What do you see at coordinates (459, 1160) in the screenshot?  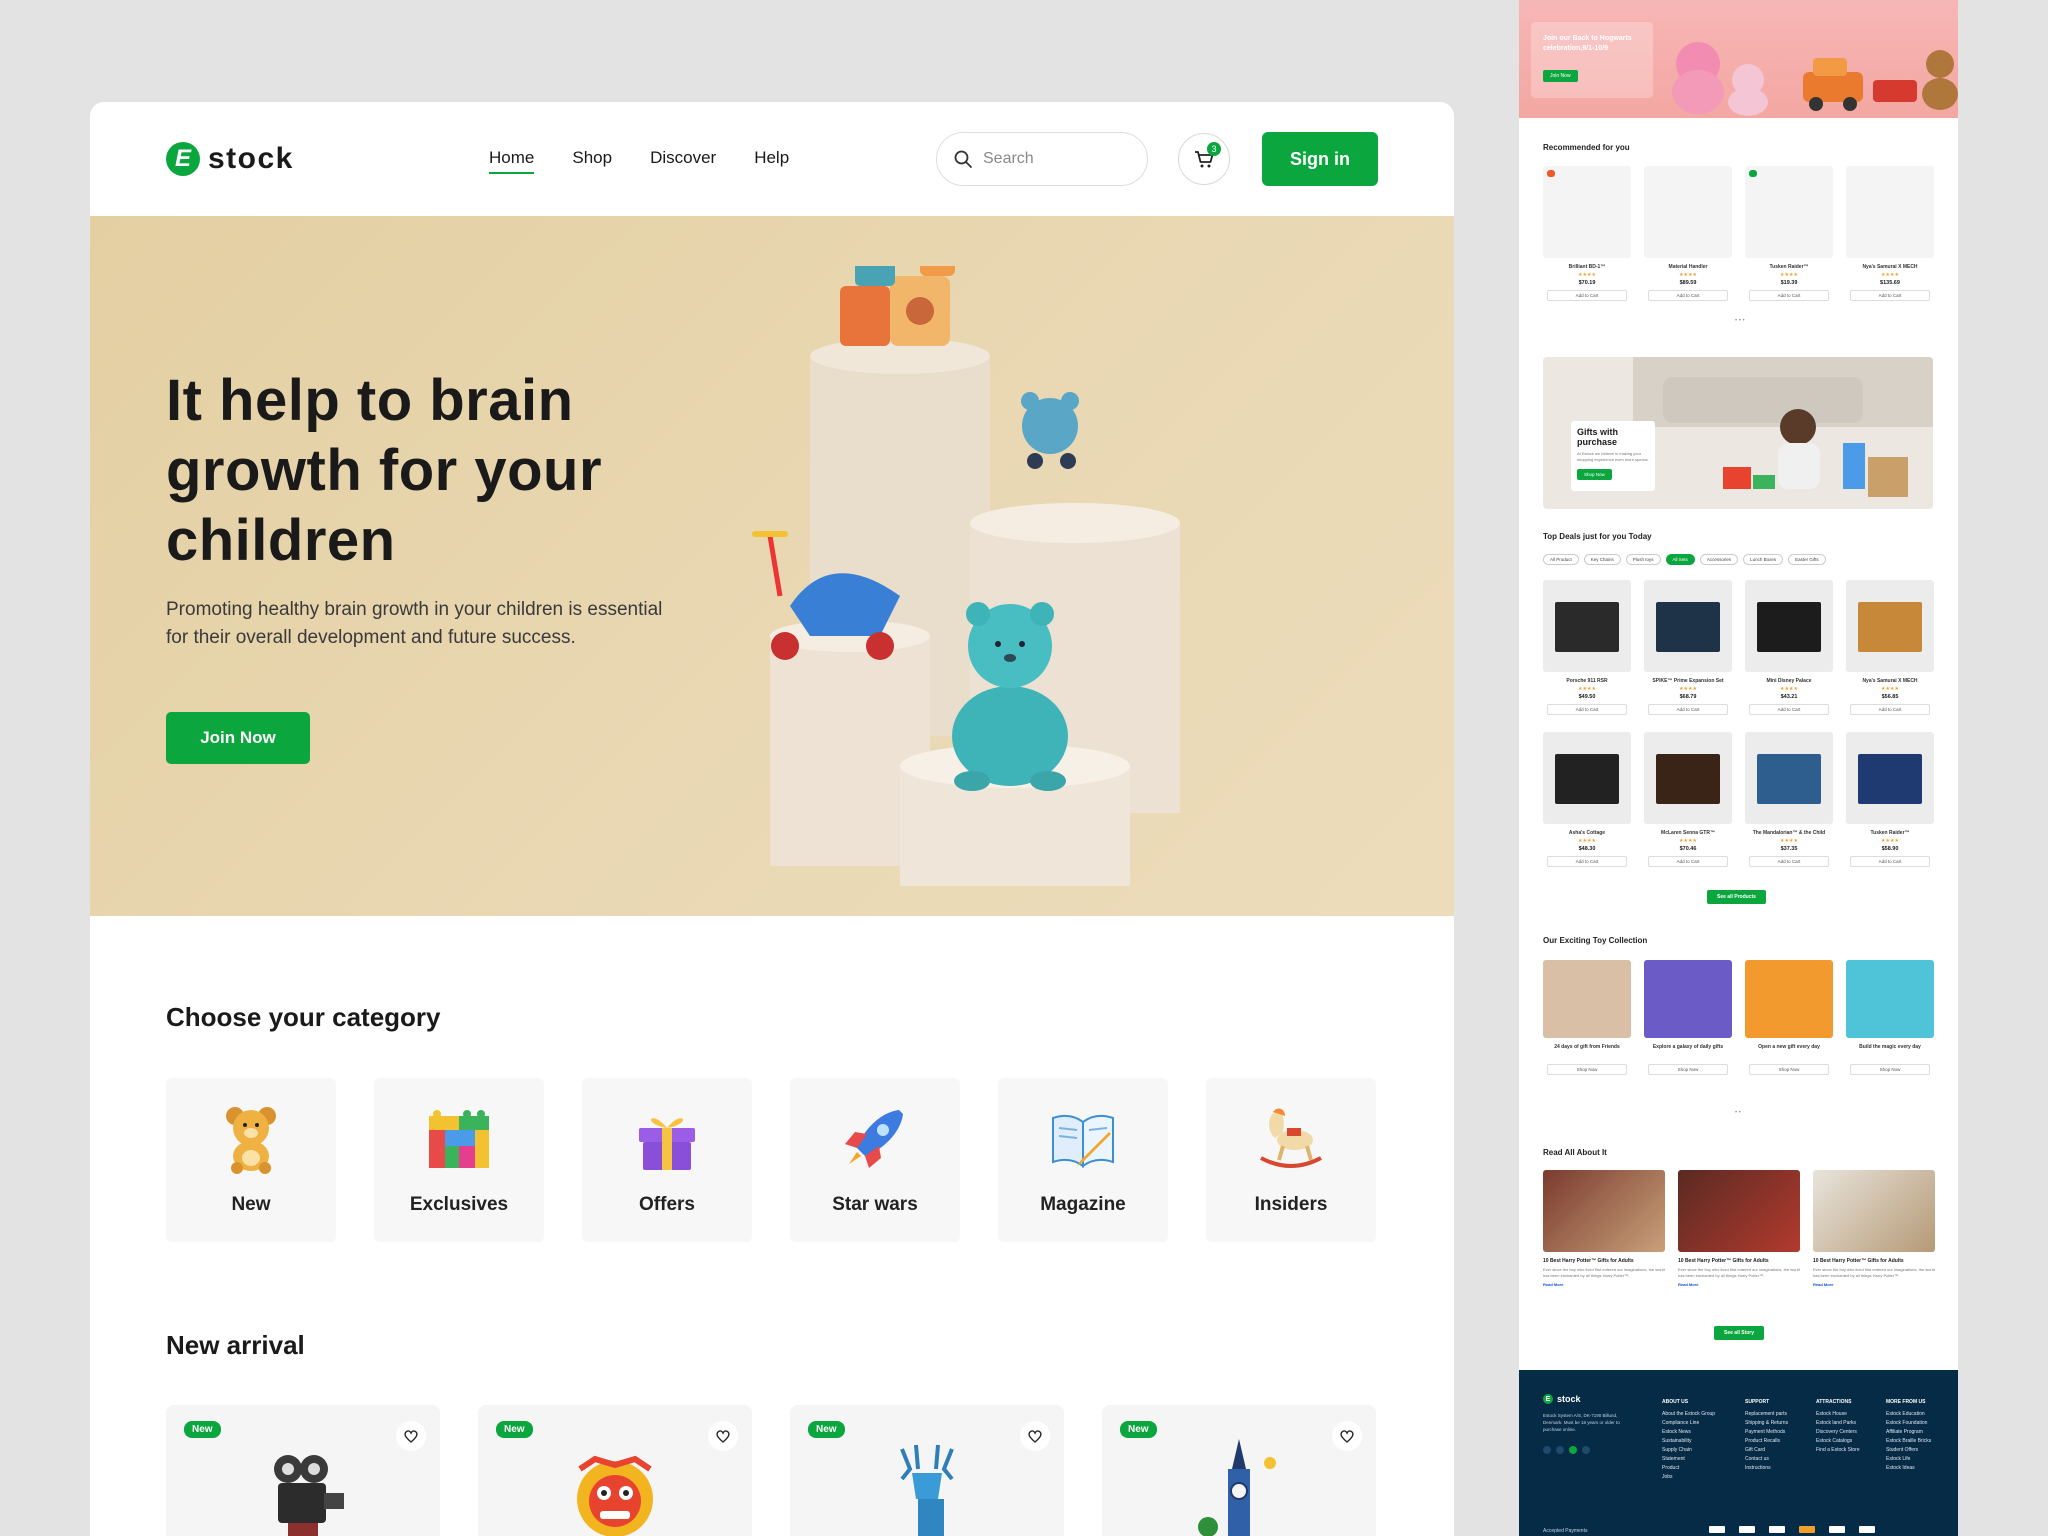 I see `category-exclusives: Exclusives` at bounding box center [459, 1160].